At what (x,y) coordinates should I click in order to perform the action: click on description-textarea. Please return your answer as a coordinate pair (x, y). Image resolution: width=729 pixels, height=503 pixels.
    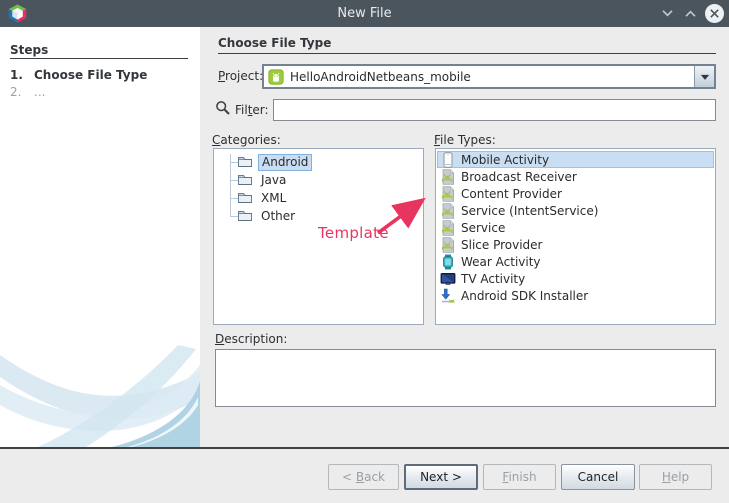
    Looking at the image, I should click on (465, 378).